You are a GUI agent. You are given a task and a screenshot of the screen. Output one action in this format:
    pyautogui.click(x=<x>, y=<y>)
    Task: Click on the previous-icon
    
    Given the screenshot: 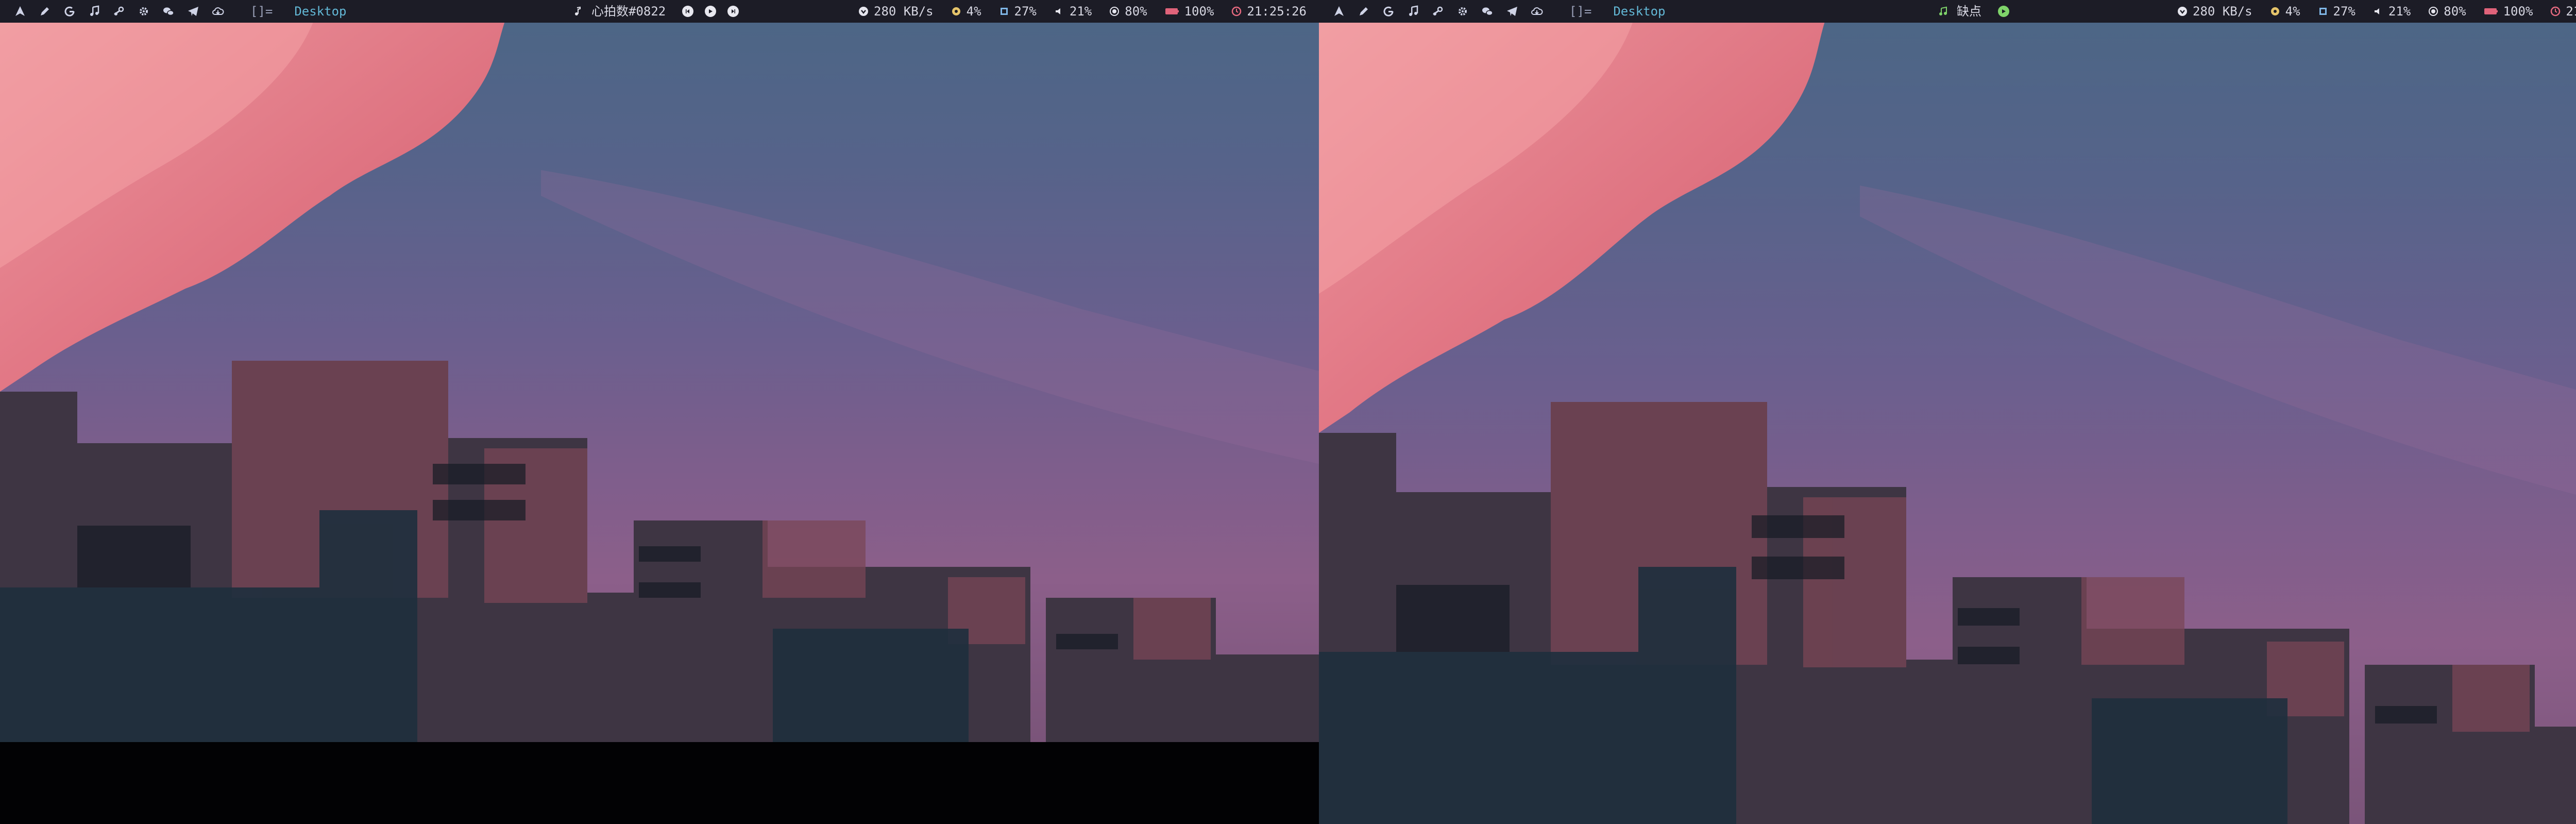 What is the action you would take?
    pyautogui.click(x=688, y=11)
    